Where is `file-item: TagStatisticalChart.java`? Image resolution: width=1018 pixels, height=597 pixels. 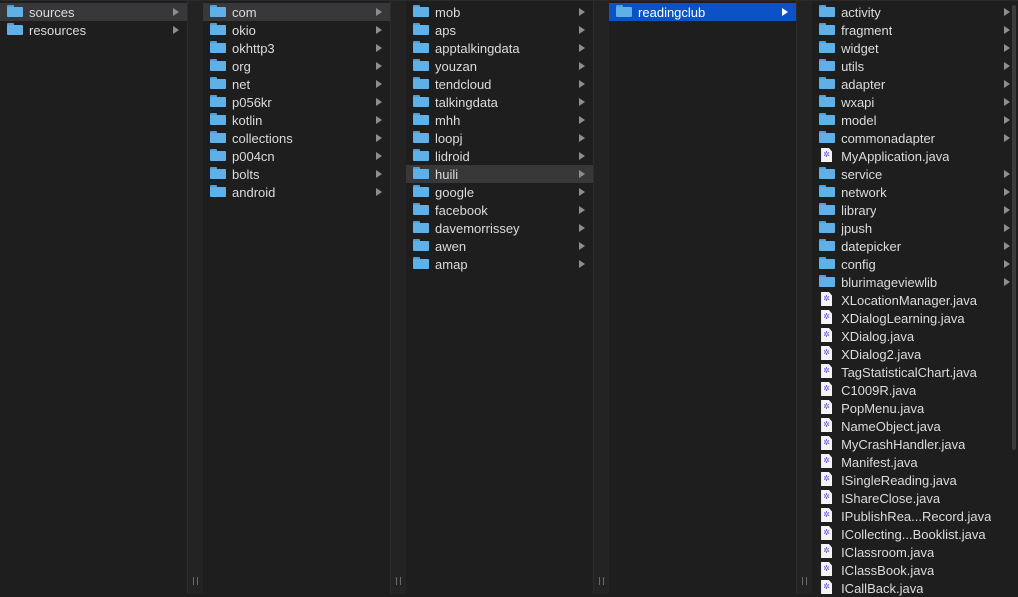 file-item: TagStatisticalChart.java is located at coordinates (915, 372).